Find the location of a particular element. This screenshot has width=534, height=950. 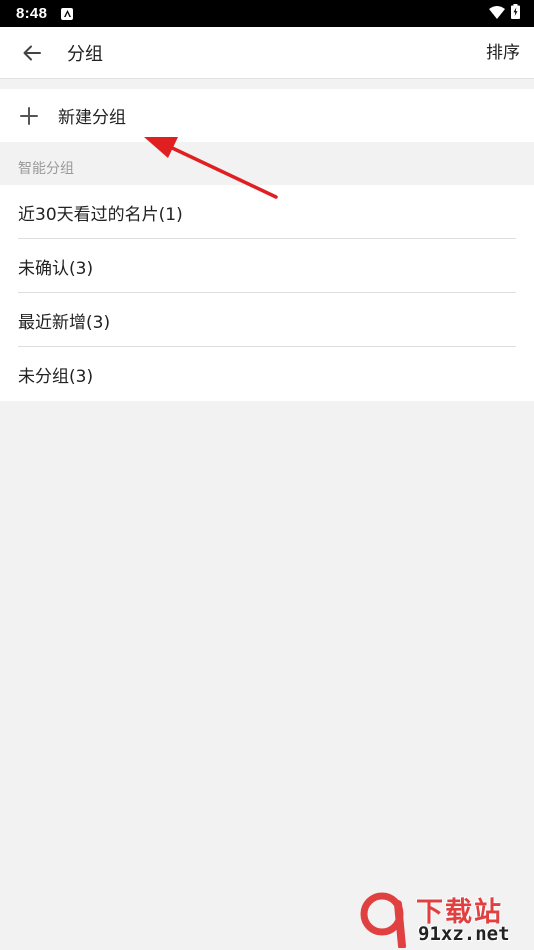

smart-groups-header: 智能分组 is located at coordinates (46, 169).